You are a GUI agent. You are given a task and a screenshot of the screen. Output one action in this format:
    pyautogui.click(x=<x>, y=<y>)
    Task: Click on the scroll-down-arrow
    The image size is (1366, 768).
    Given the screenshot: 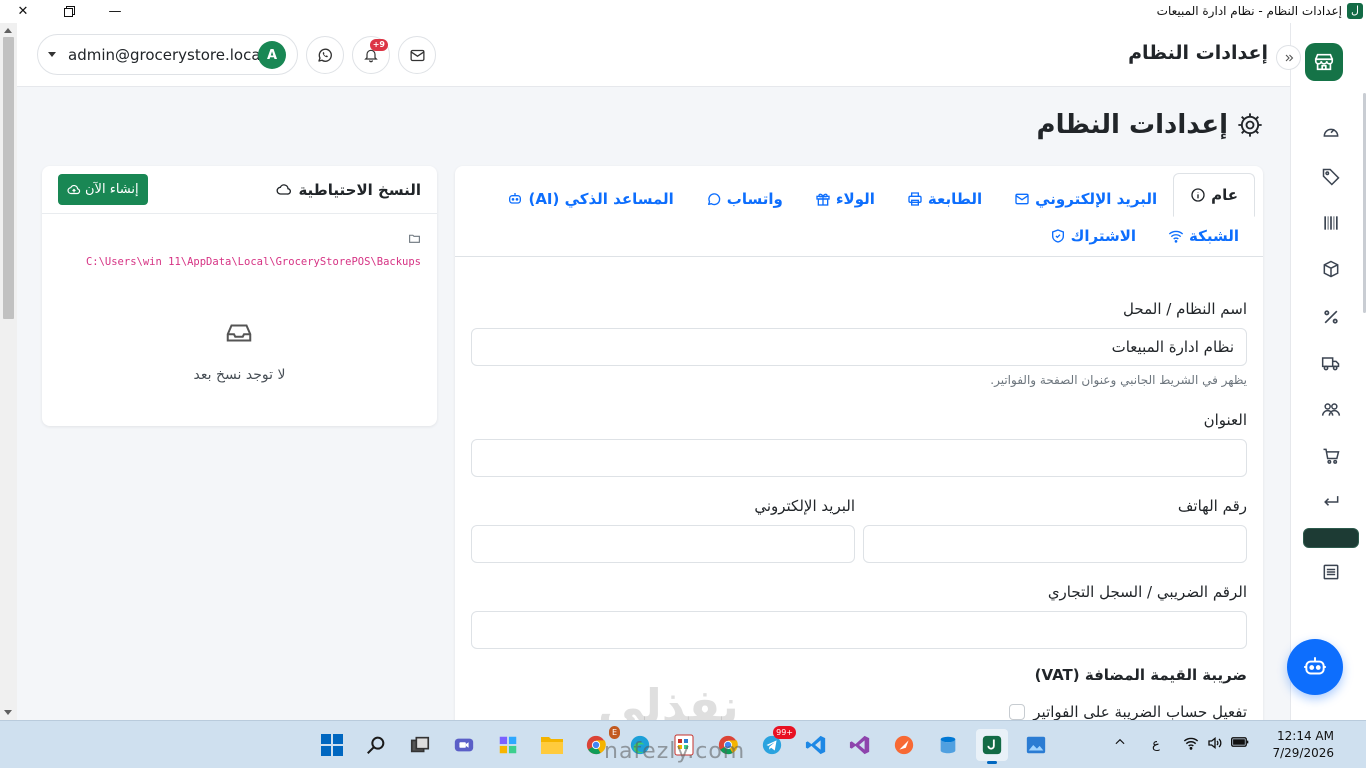 What is the action you would take?
    pyautogui.click(x=8, y=712)
    